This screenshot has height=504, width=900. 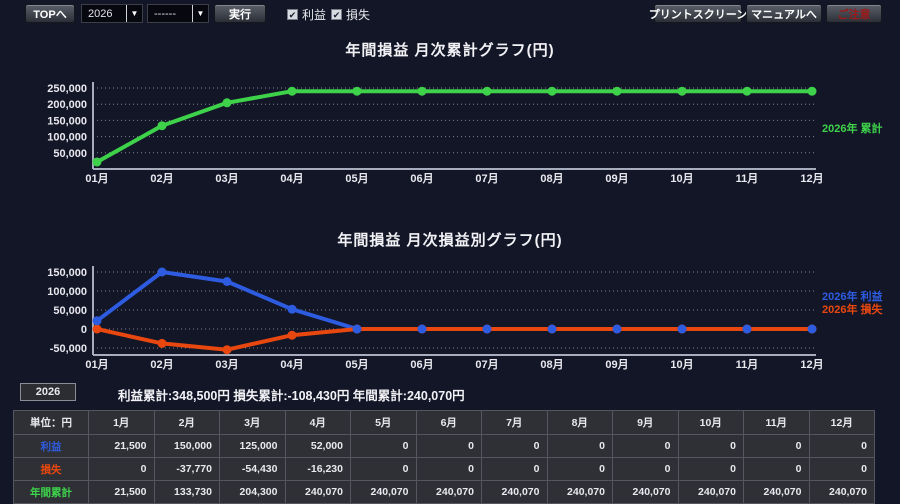 What do you see at coordinates (291, 364) in the screenshot?
I see `x-tick-label: 04月` at bounding box center [291, 364].